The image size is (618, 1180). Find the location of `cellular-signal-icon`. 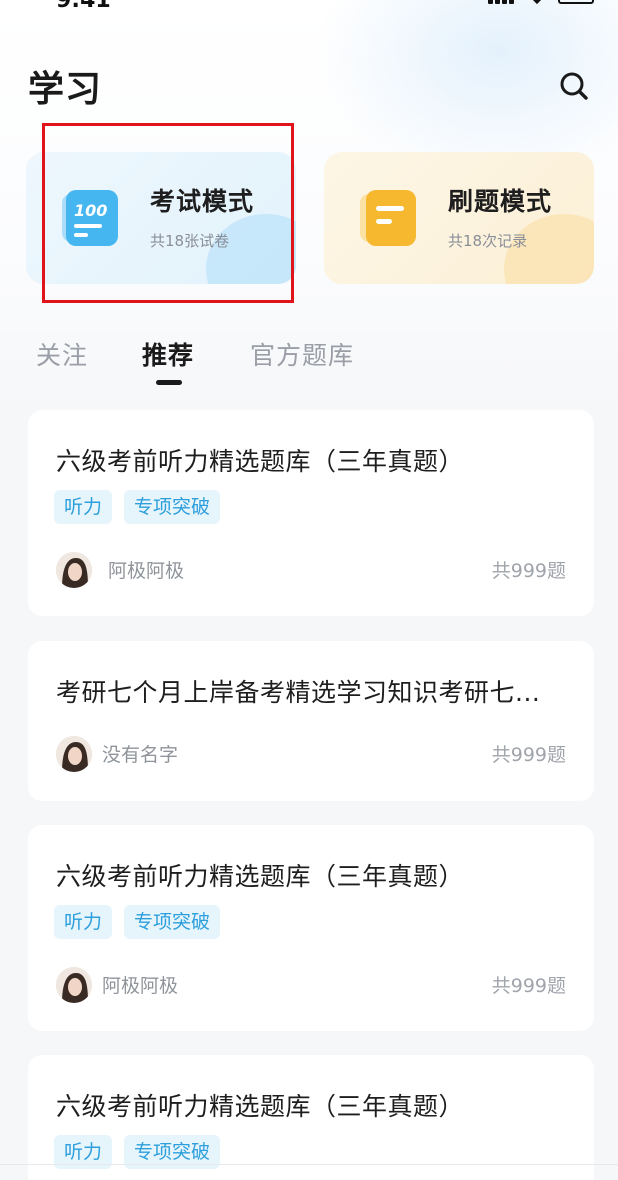

cellular-signal-icon is located at coordinates (503, 2).